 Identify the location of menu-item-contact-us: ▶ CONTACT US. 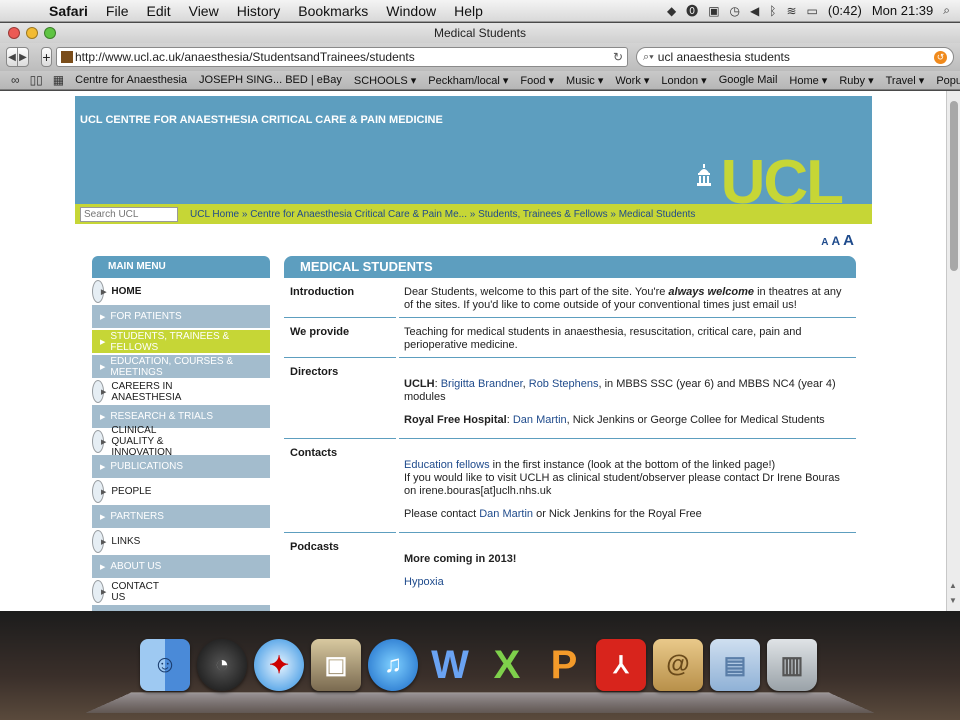
(125, 591).